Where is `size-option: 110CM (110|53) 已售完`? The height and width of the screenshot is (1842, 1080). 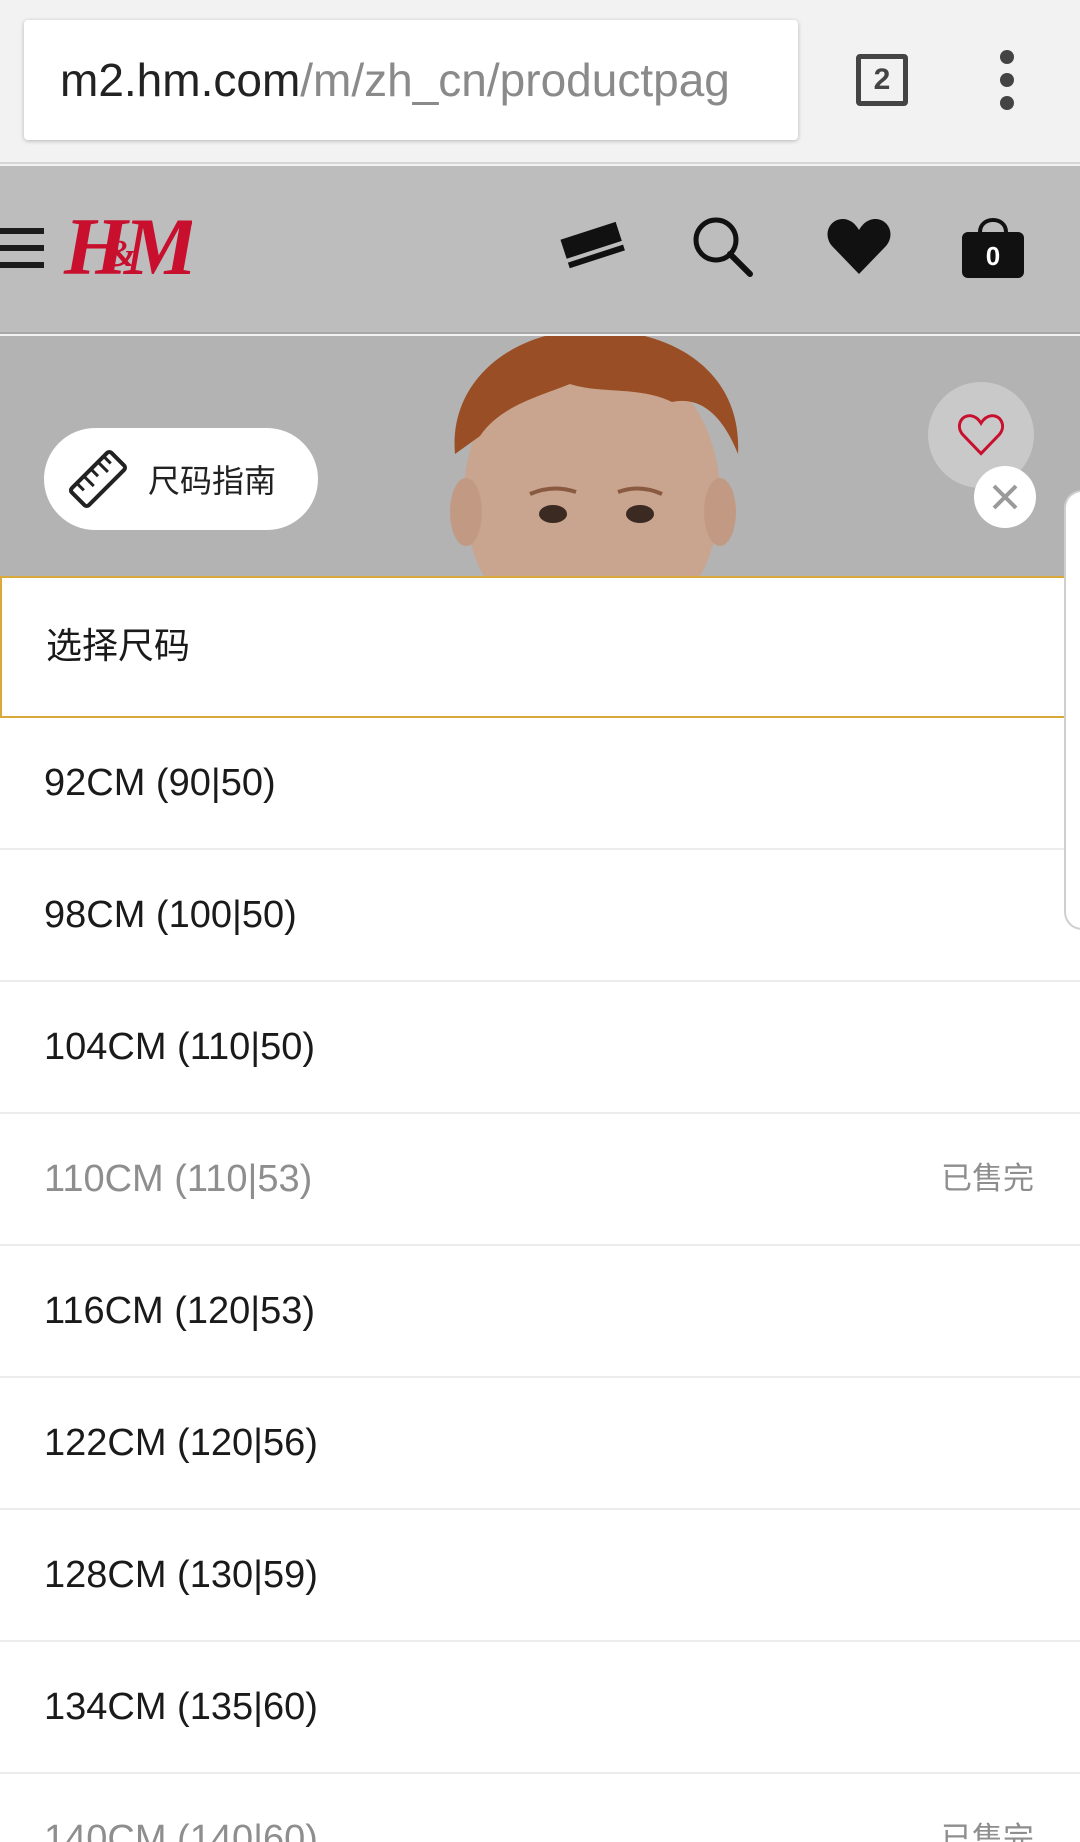
size-option: 110CM (110|53) 已售完 is located at coordinates (540, 1180).